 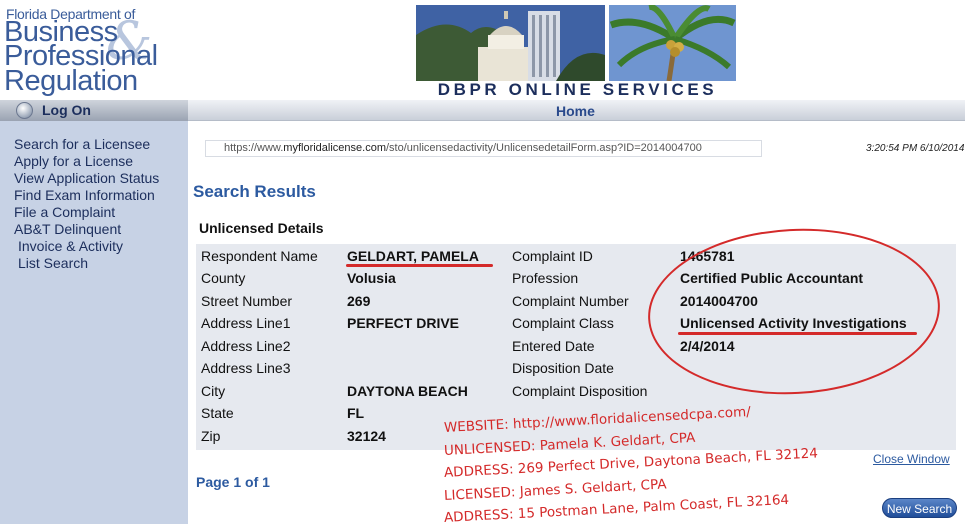 What do you see at coordinates (71, 81) in the screenshot?
I see `logo-line-4: Regulation` at bounding box center [71, 81].